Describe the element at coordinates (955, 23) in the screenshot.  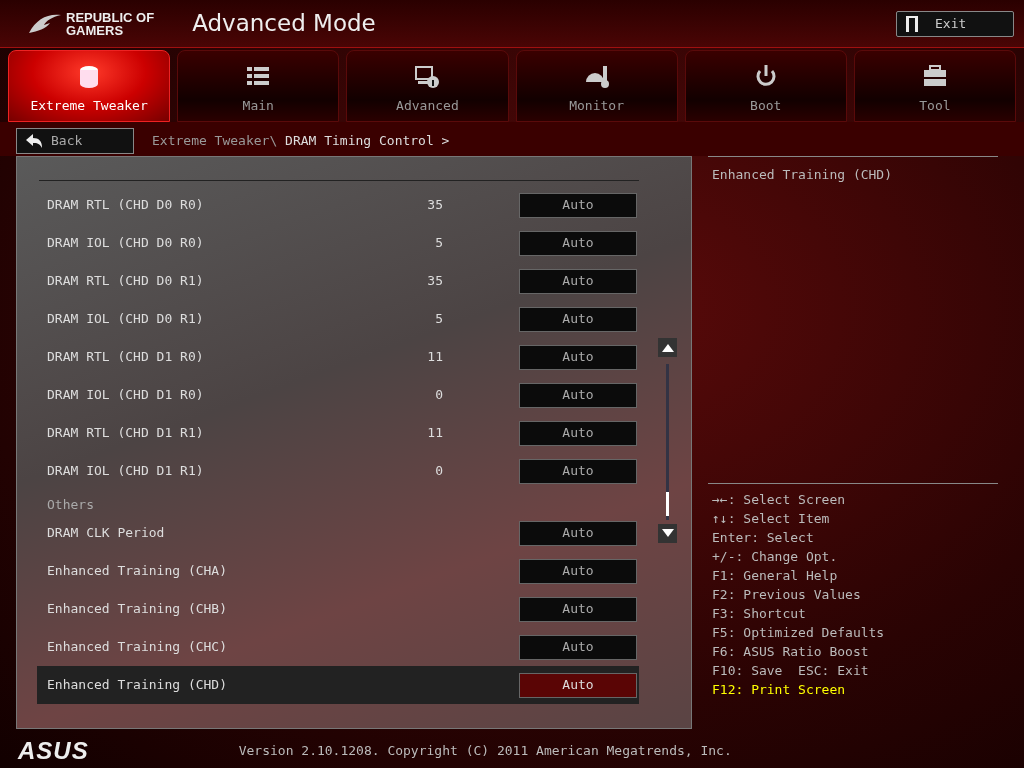
I see `exit-button: Exit` at that location.